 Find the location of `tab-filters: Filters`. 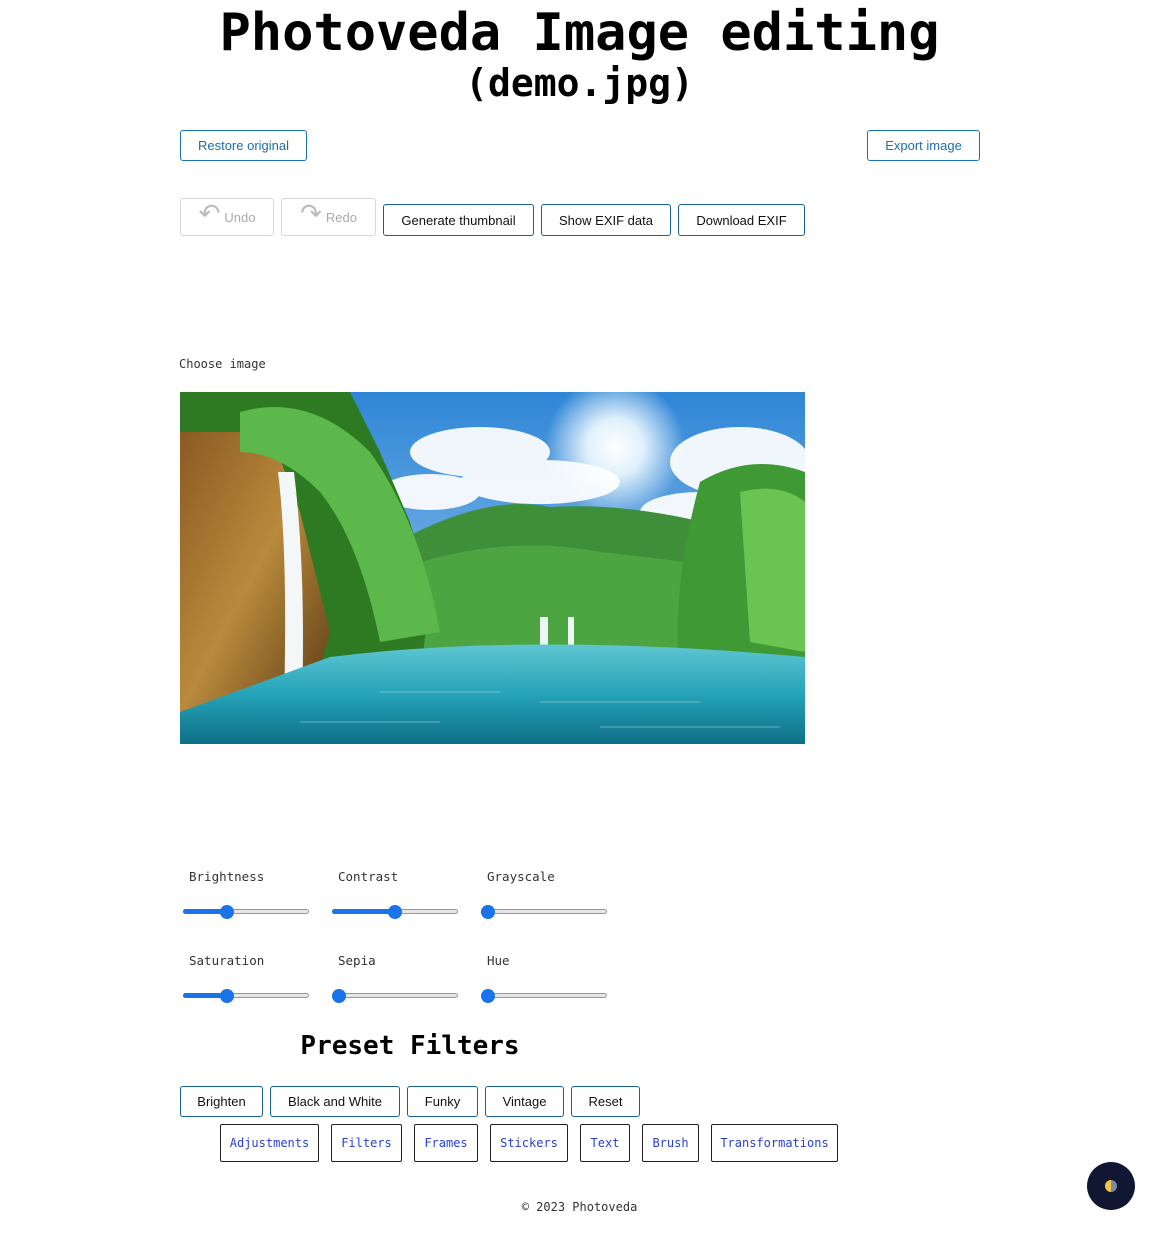

tab-filters: Filters is located at coordinates (366, 1143).